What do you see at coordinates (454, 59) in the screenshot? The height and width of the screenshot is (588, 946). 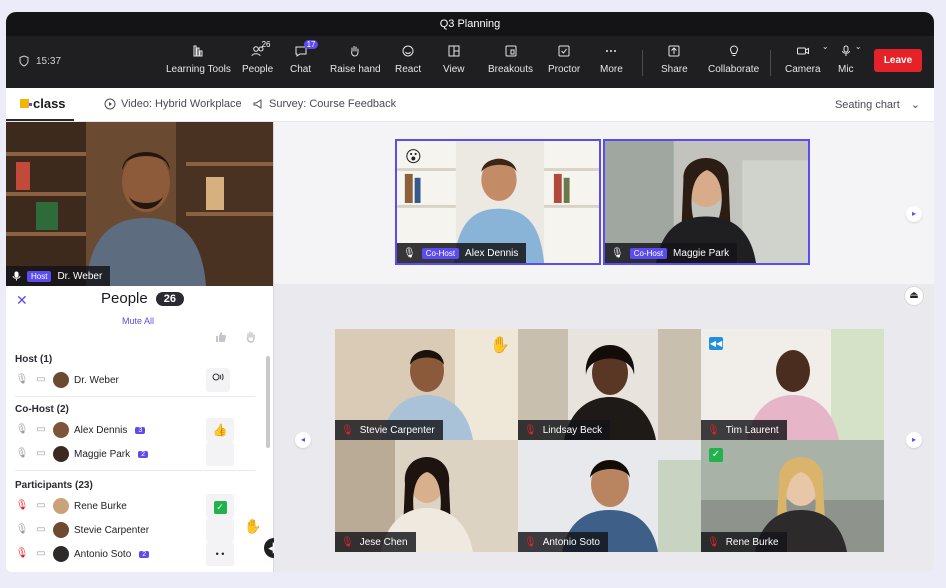 I see `view-button: View` at bounding box center [454, 59].